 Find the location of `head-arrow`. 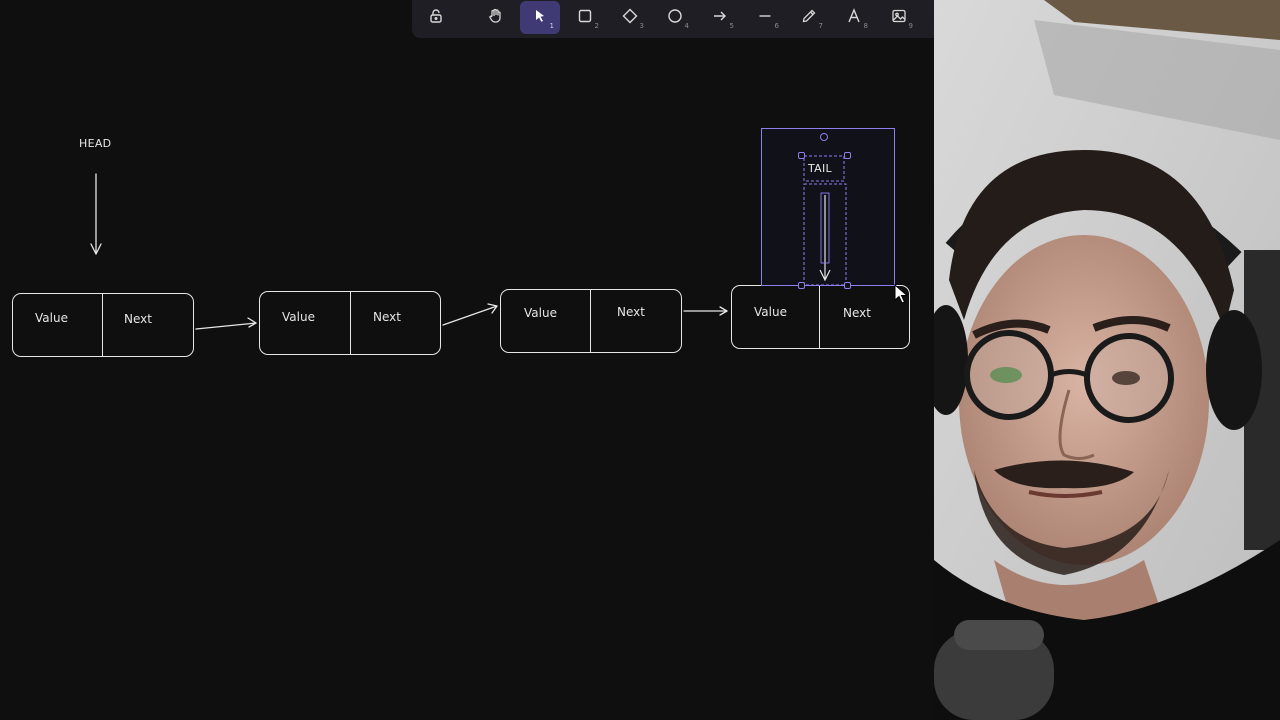

head-arrow is located at coordinates (96, 214).